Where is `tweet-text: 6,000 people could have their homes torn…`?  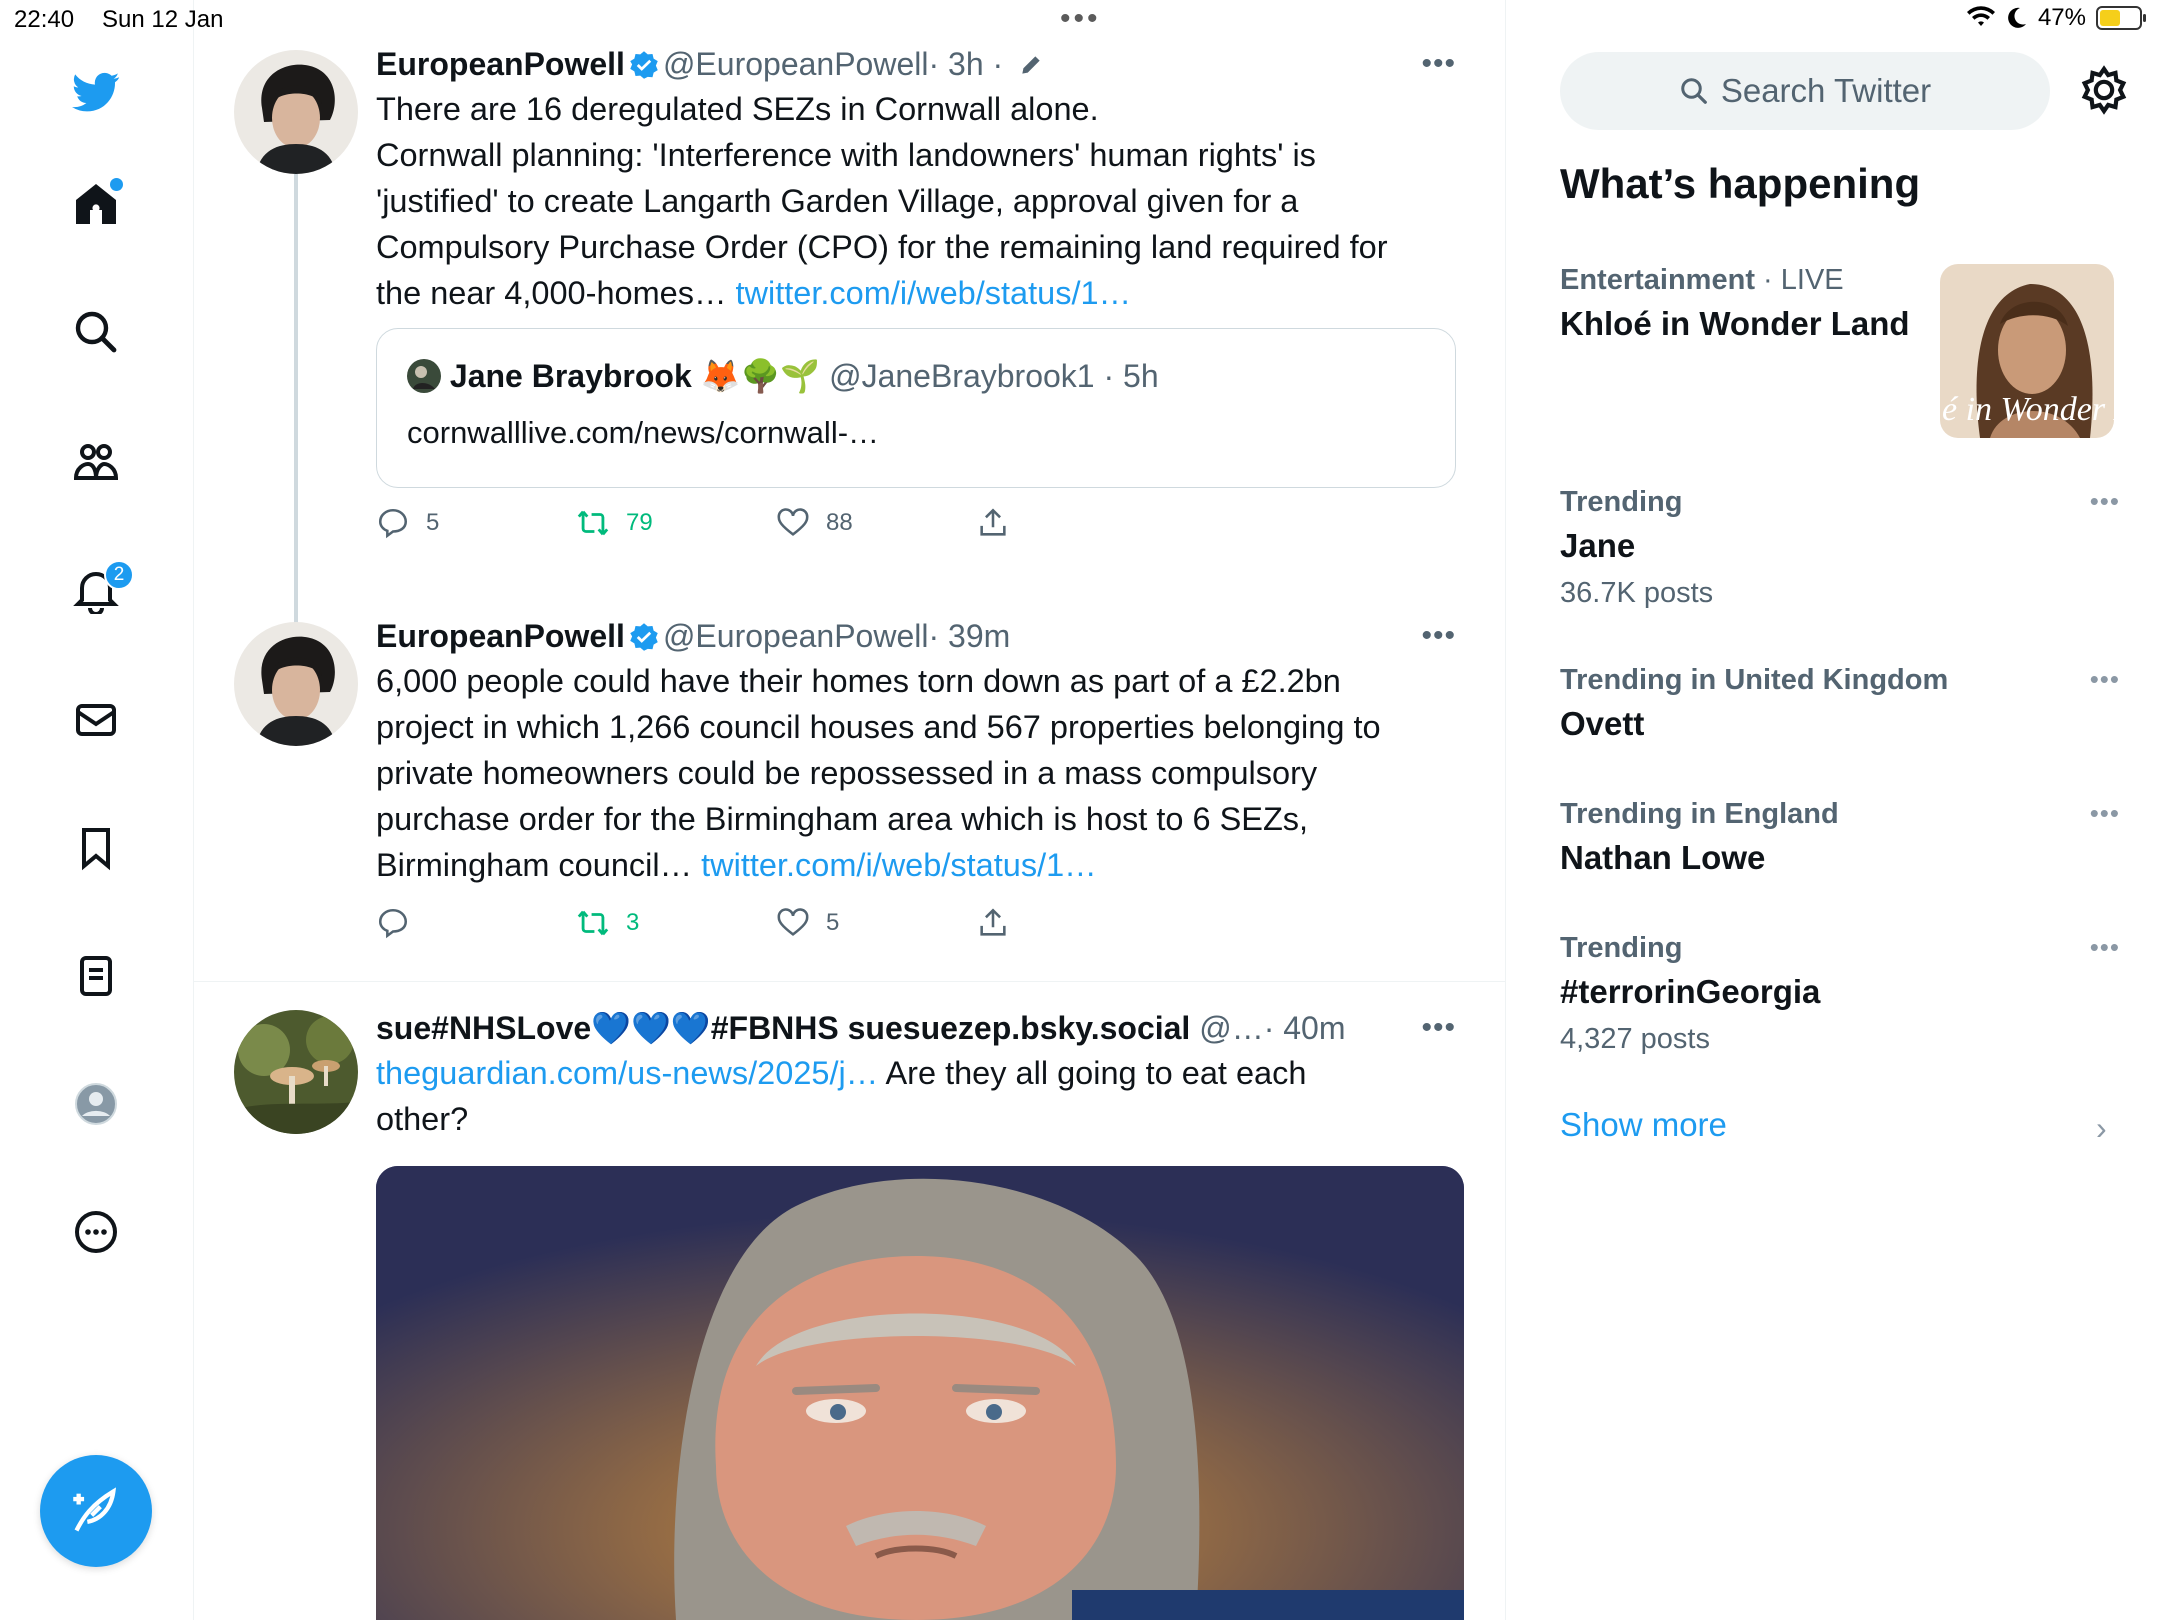
tweet-text: 6,000 people could have their homes torn… is located at coordinates (916, 773).